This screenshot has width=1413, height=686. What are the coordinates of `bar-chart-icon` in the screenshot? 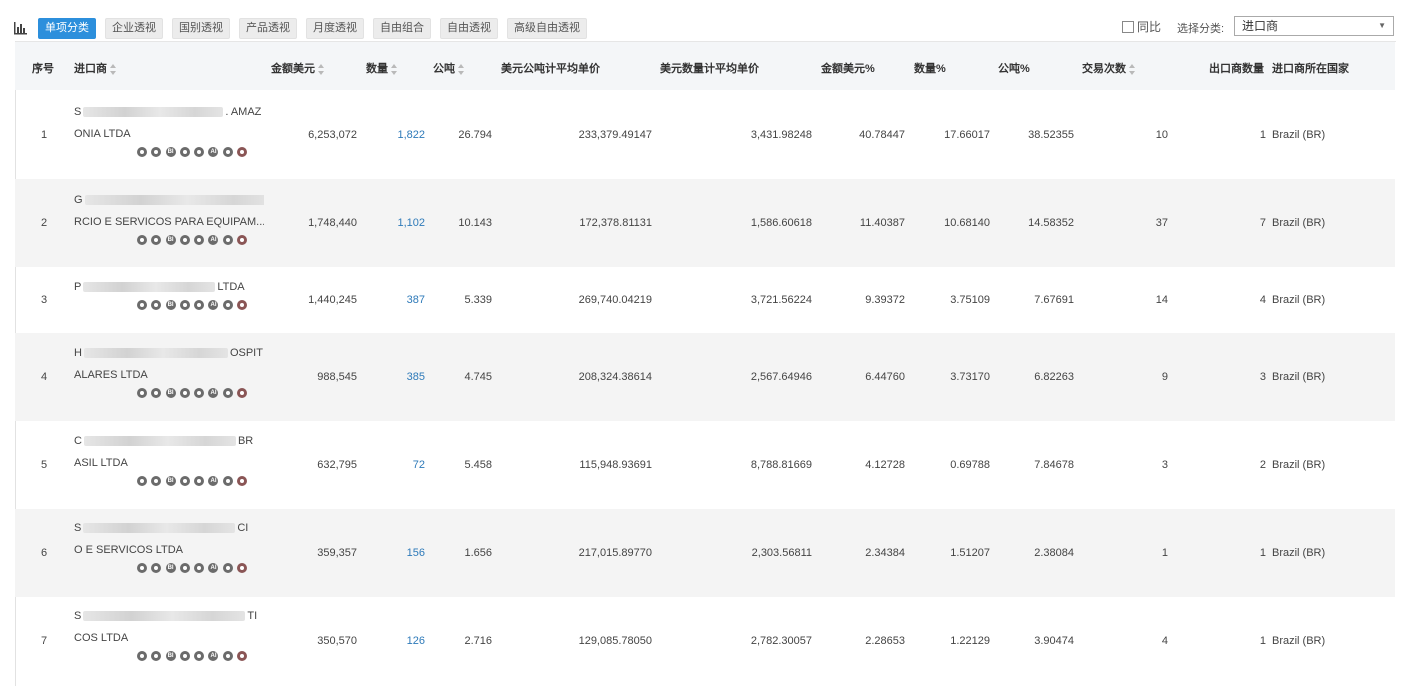 It's located at (21, 28).